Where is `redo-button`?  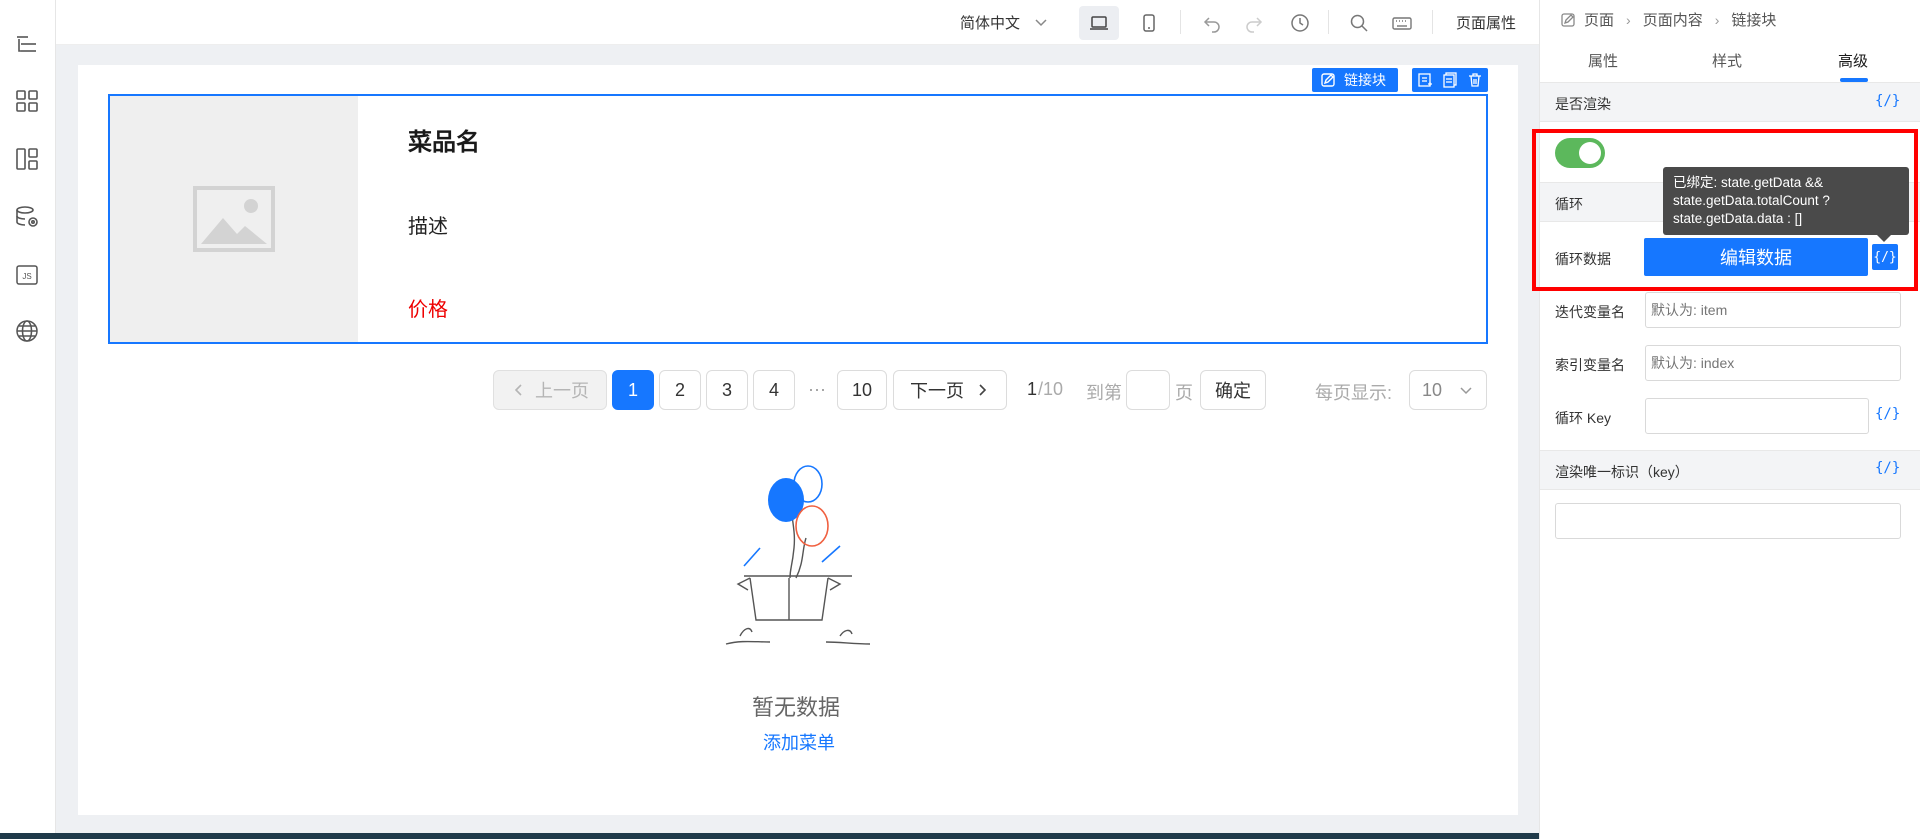
redo-button is located at coordinates (1254, 23).